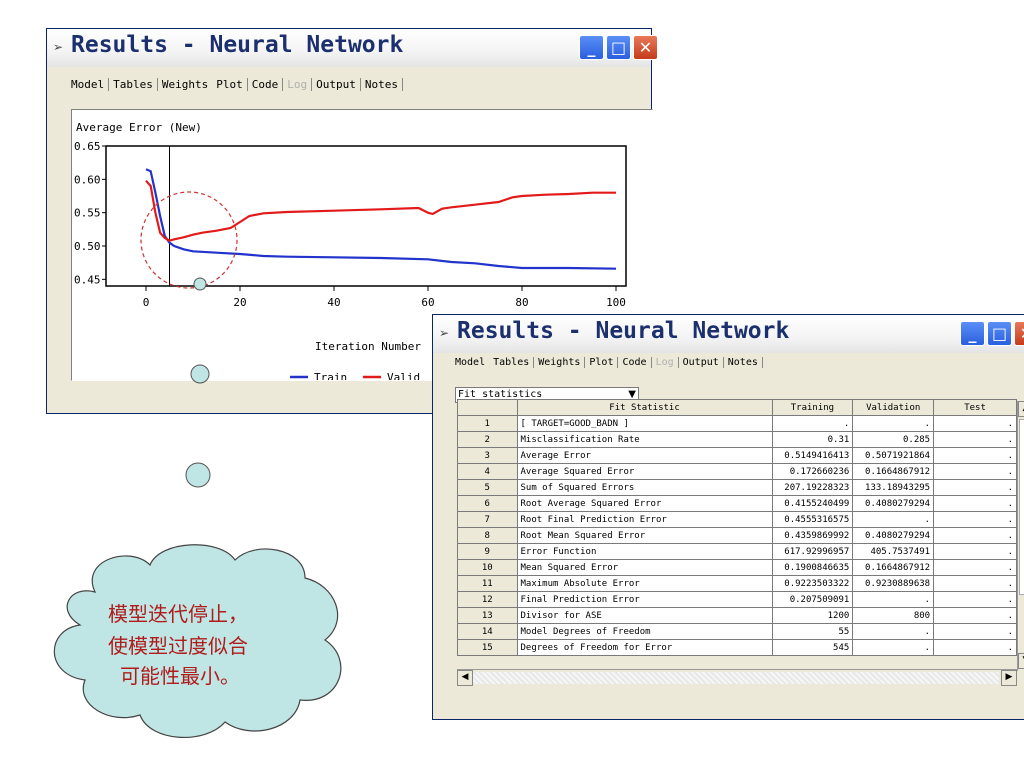  Describe the element at coordinates (200, 284) in the screenshot. I see `thought-bubble-tiny` at that location.